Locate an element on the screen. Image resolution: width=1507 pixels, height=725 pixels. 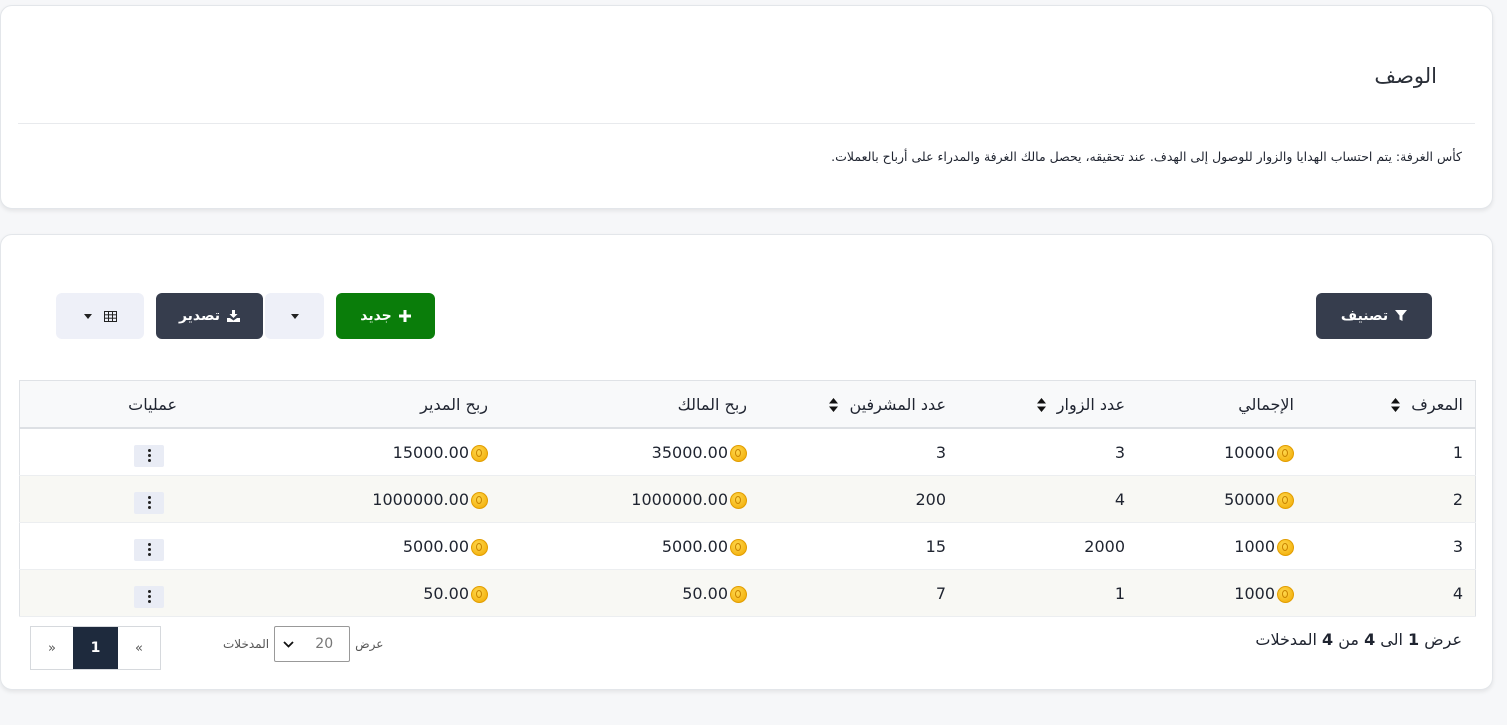
info-total: 4 is located at coordinates (1327, 639).